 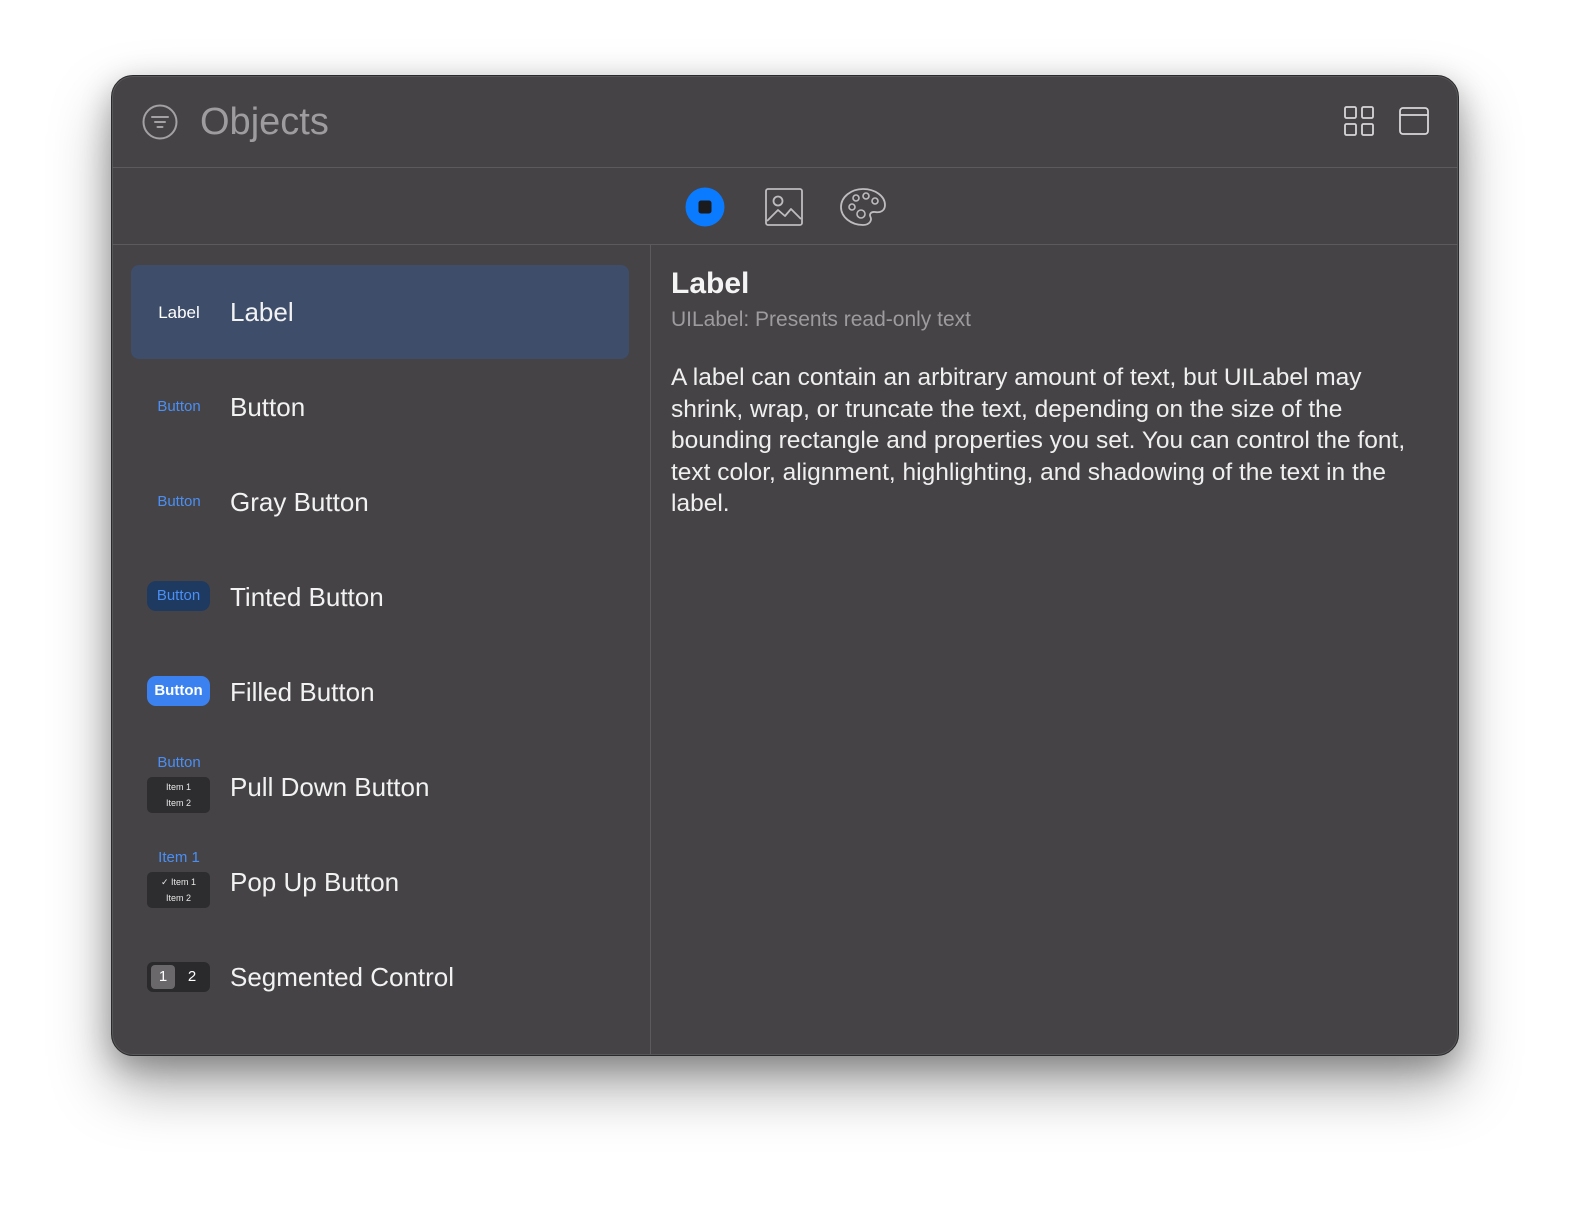 What do you see at coordinates (821, 319) in the screenshot?
I see `detail-subtitle: UILabel: Presents read-only text` at bounding box center [821, 319].